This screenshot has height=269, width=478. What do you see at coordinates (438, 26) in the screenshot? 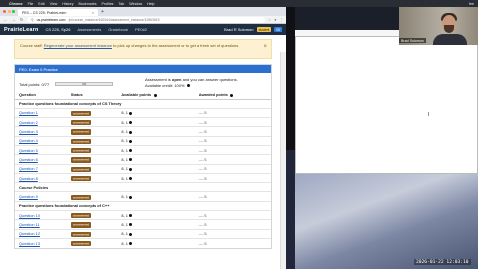
I see `webcam-overlay: Brad Solomon` at bounding box center [438, 26].